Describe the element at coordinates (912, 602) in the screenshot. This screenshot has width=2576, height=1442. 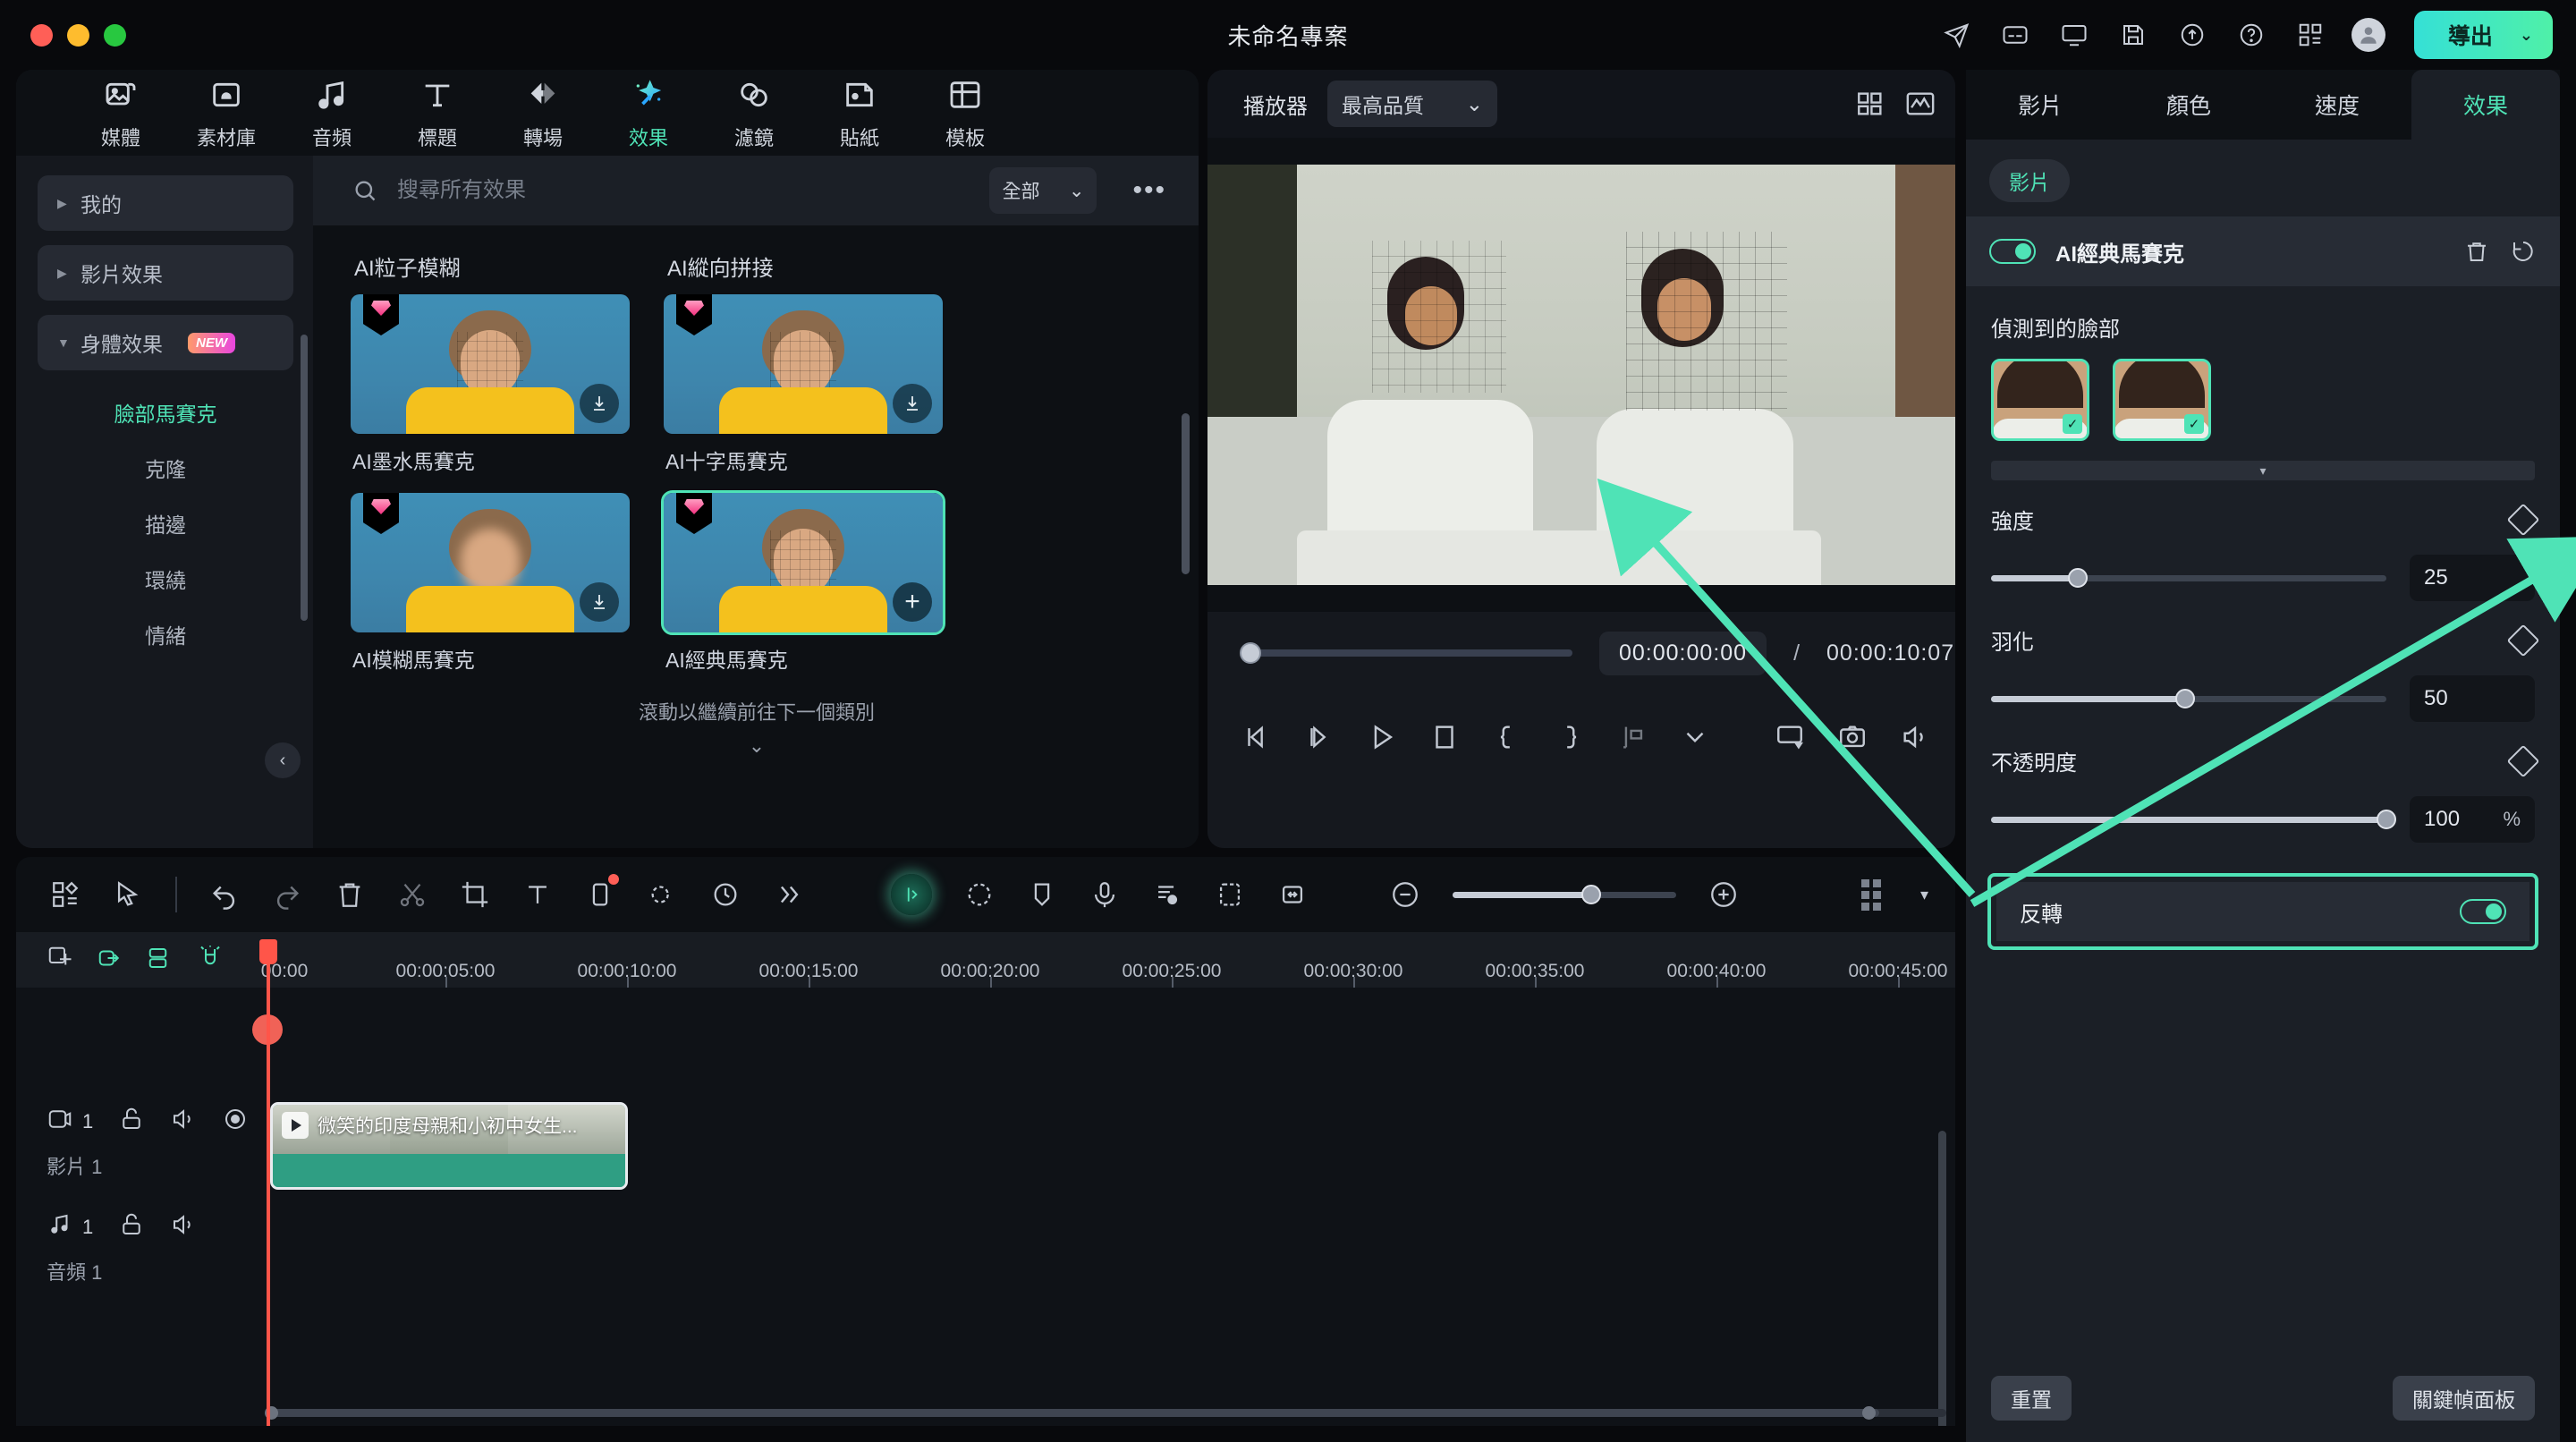
I see `add-icon: +` at that location.